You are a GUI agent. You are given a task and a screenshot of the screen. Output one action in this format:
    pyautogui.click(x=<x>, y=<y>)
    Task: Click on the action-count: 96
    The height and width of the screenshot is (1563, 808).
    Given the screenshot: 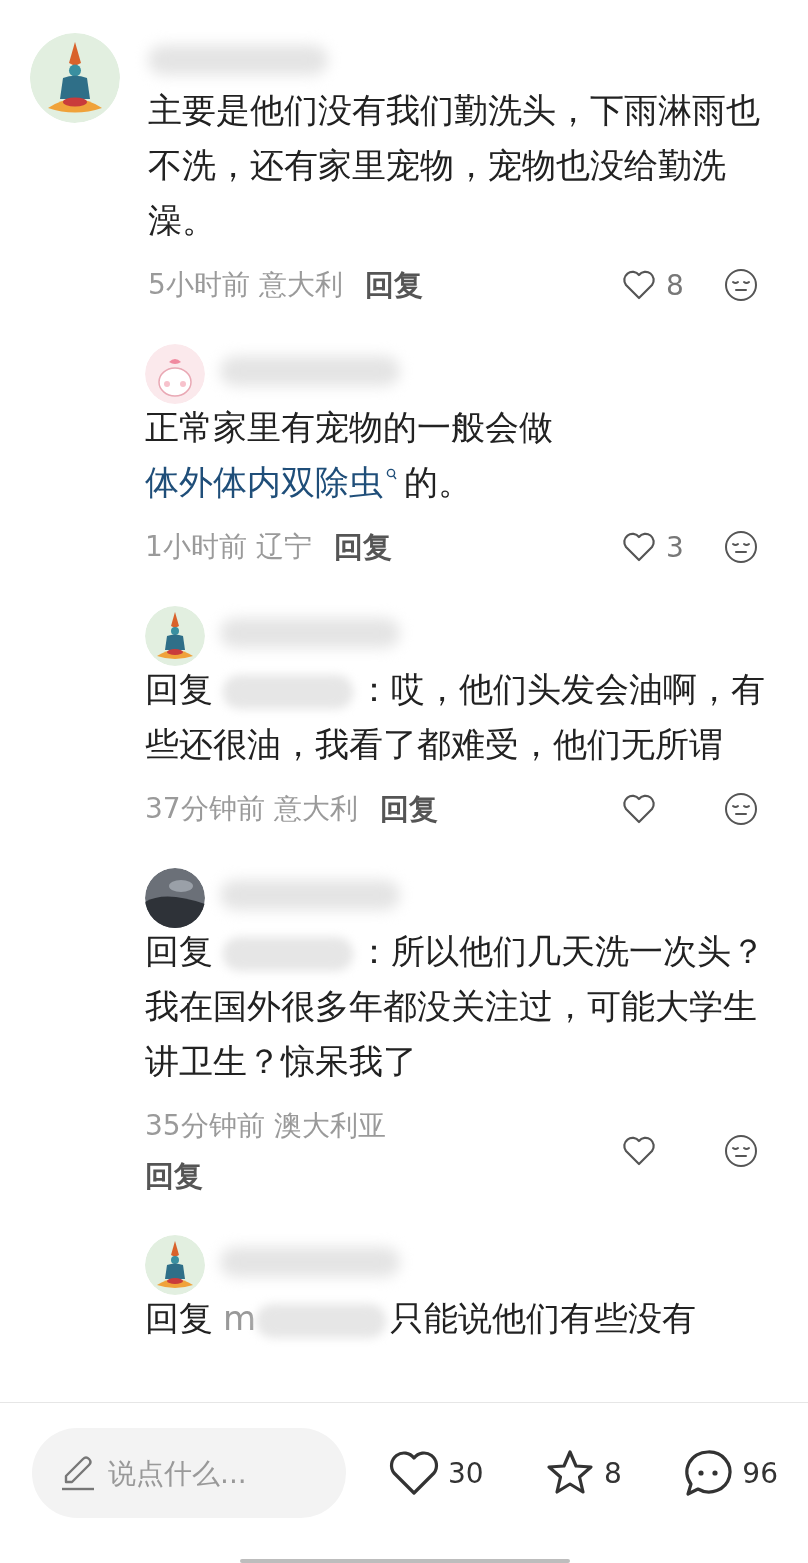 What is the action you would take?
    pyautogui.click(x=760, y=1473)
    